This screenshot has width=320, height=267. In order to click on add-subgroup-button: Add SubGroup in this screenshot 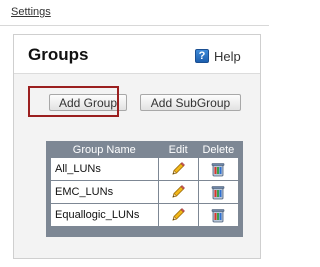, I will do `click(190, 102)`.